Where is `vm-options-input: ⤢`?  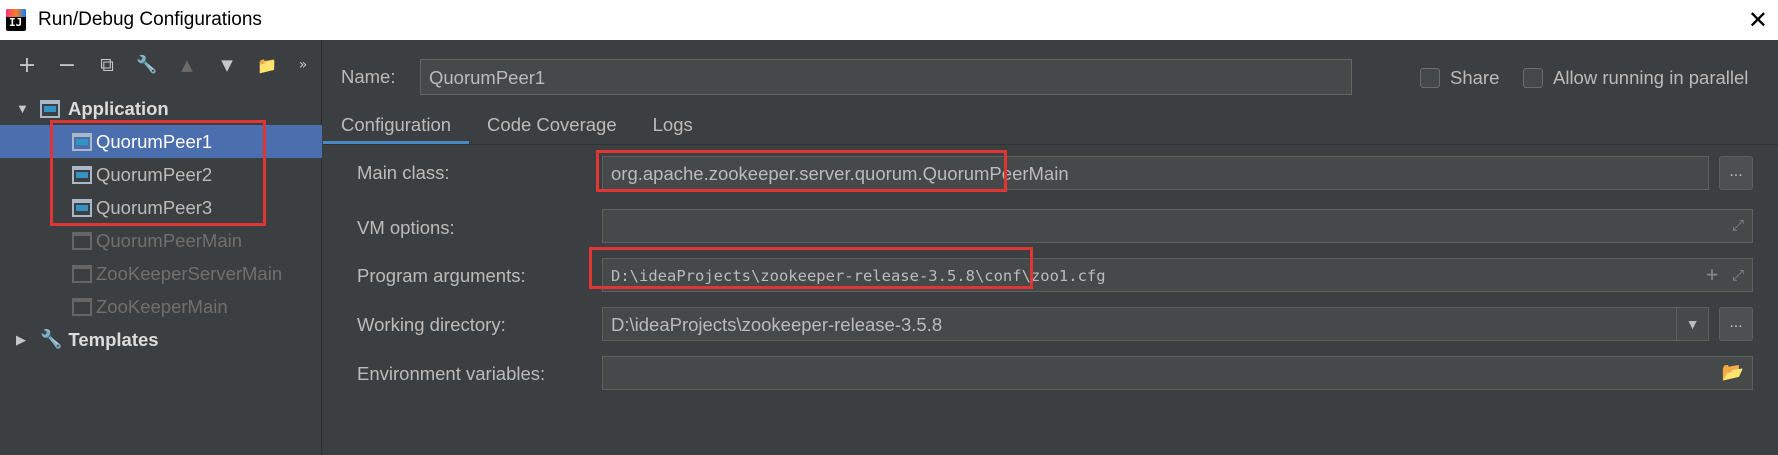 vm-options-input: ⤢ is located at coordinates (1177, 226).